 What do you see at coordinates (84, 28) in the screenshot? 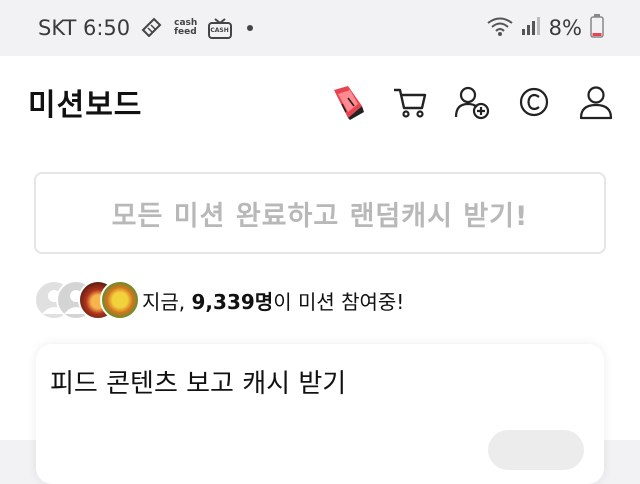
I see `carrier-time: SKT 6:50` at bounding box center [84, 28].